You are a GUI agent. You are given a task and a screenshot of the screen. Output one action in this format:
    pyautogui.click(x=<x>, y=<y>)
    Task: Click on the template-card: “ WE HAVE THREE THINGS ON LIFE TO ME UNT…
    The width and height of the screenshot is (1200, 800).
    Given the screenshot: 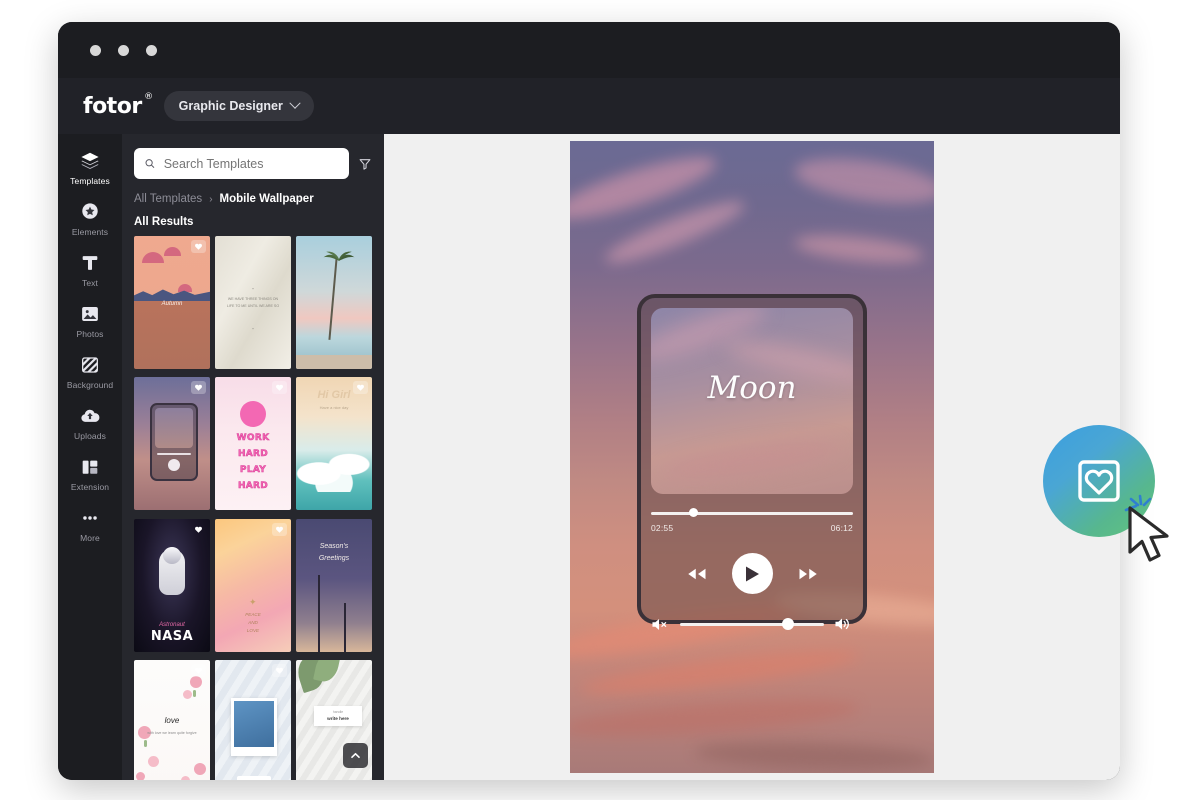 What is the action you would take?
    pyautogui.click(x=253, y=302)
    